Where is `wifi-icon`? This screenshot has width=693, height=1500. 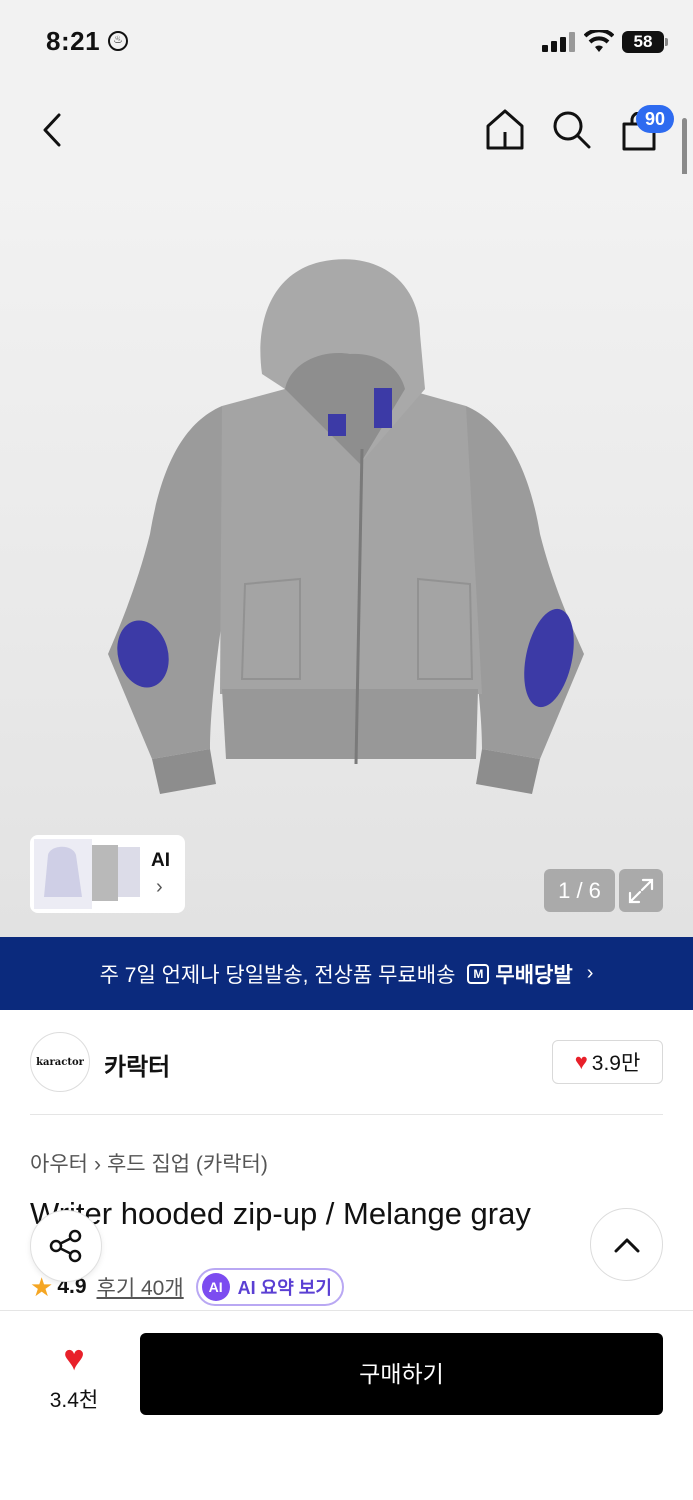
wifi-icon is located at coordinates (599, 41).